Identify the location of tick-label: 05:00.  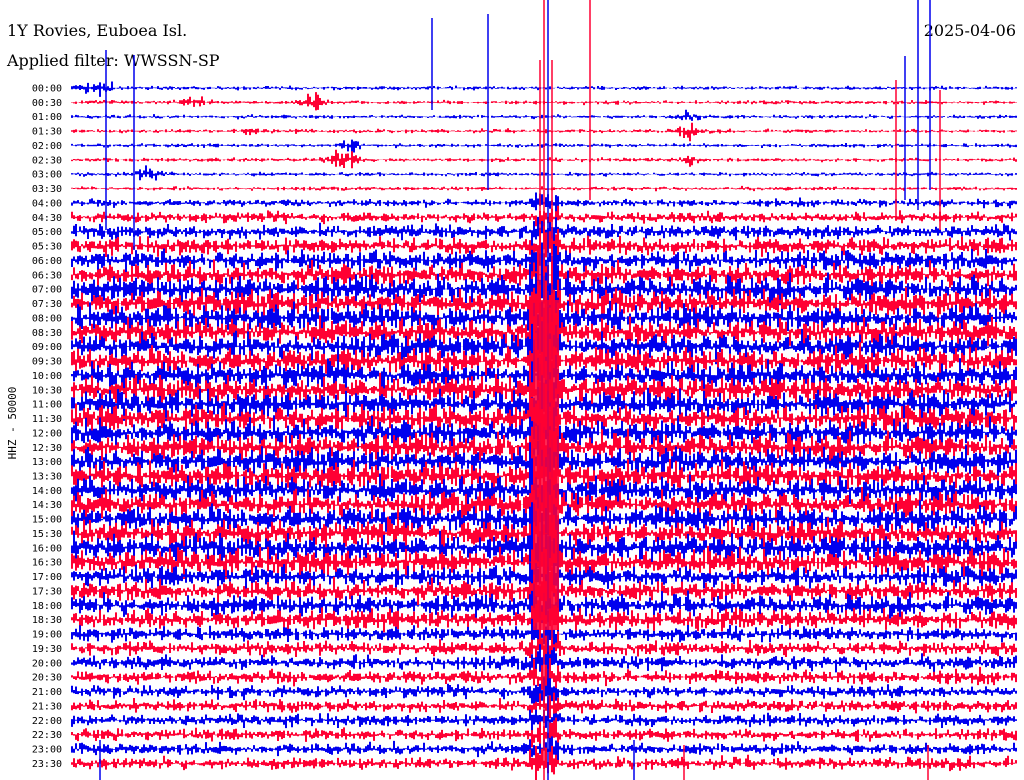
(47, 232).